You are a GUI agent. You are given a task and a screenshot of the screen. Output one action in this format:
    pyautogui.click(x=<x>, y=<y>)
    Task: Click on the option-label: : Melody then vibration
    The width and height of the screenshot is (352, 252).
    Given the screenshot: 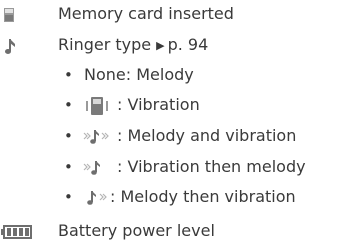 What is the action you would take?
    pyautogui.click(x=203, y=196)
    